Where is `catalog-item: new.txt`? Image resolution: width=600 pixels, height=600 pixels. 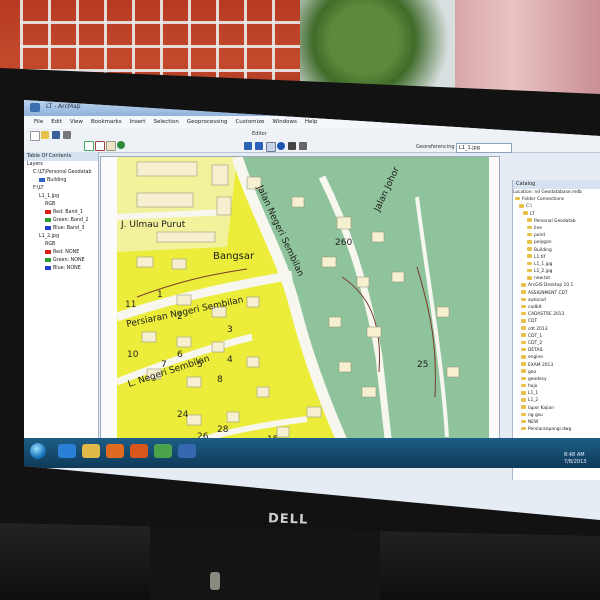
catalog-item: new.txt is located at coordinates (556, 278).